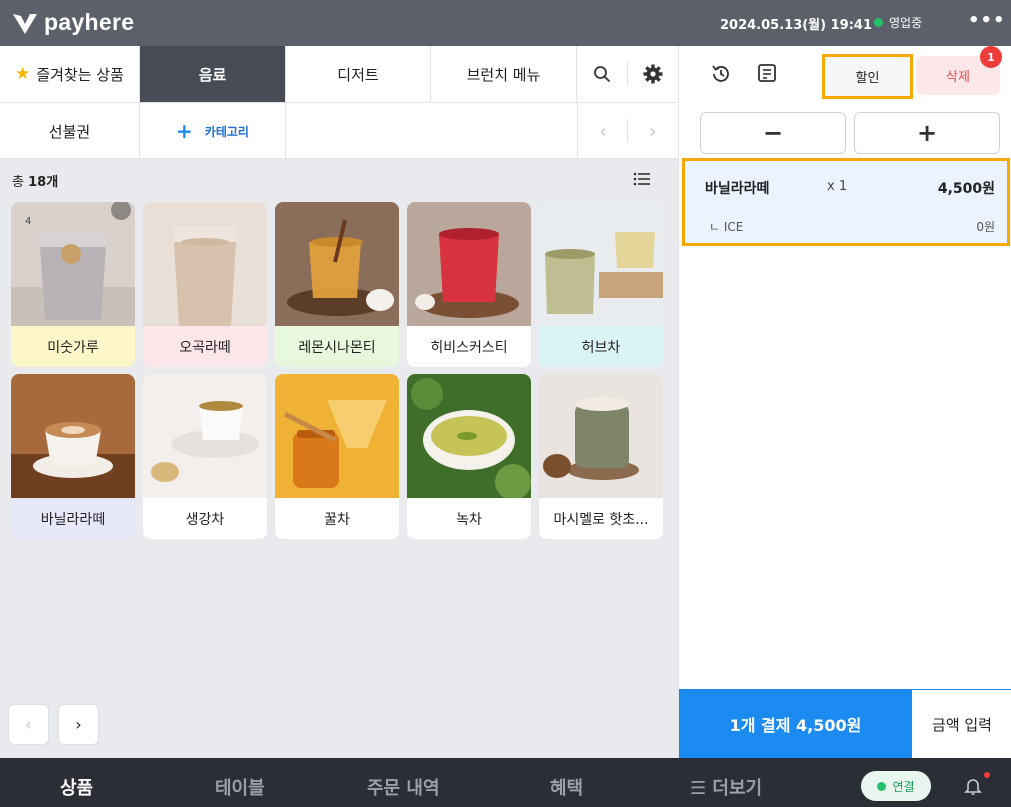  What do you see at coordinates (958, 77) in the screenshot?
I see `delete-button-label: 삭제` at bounding box center [958, 77].